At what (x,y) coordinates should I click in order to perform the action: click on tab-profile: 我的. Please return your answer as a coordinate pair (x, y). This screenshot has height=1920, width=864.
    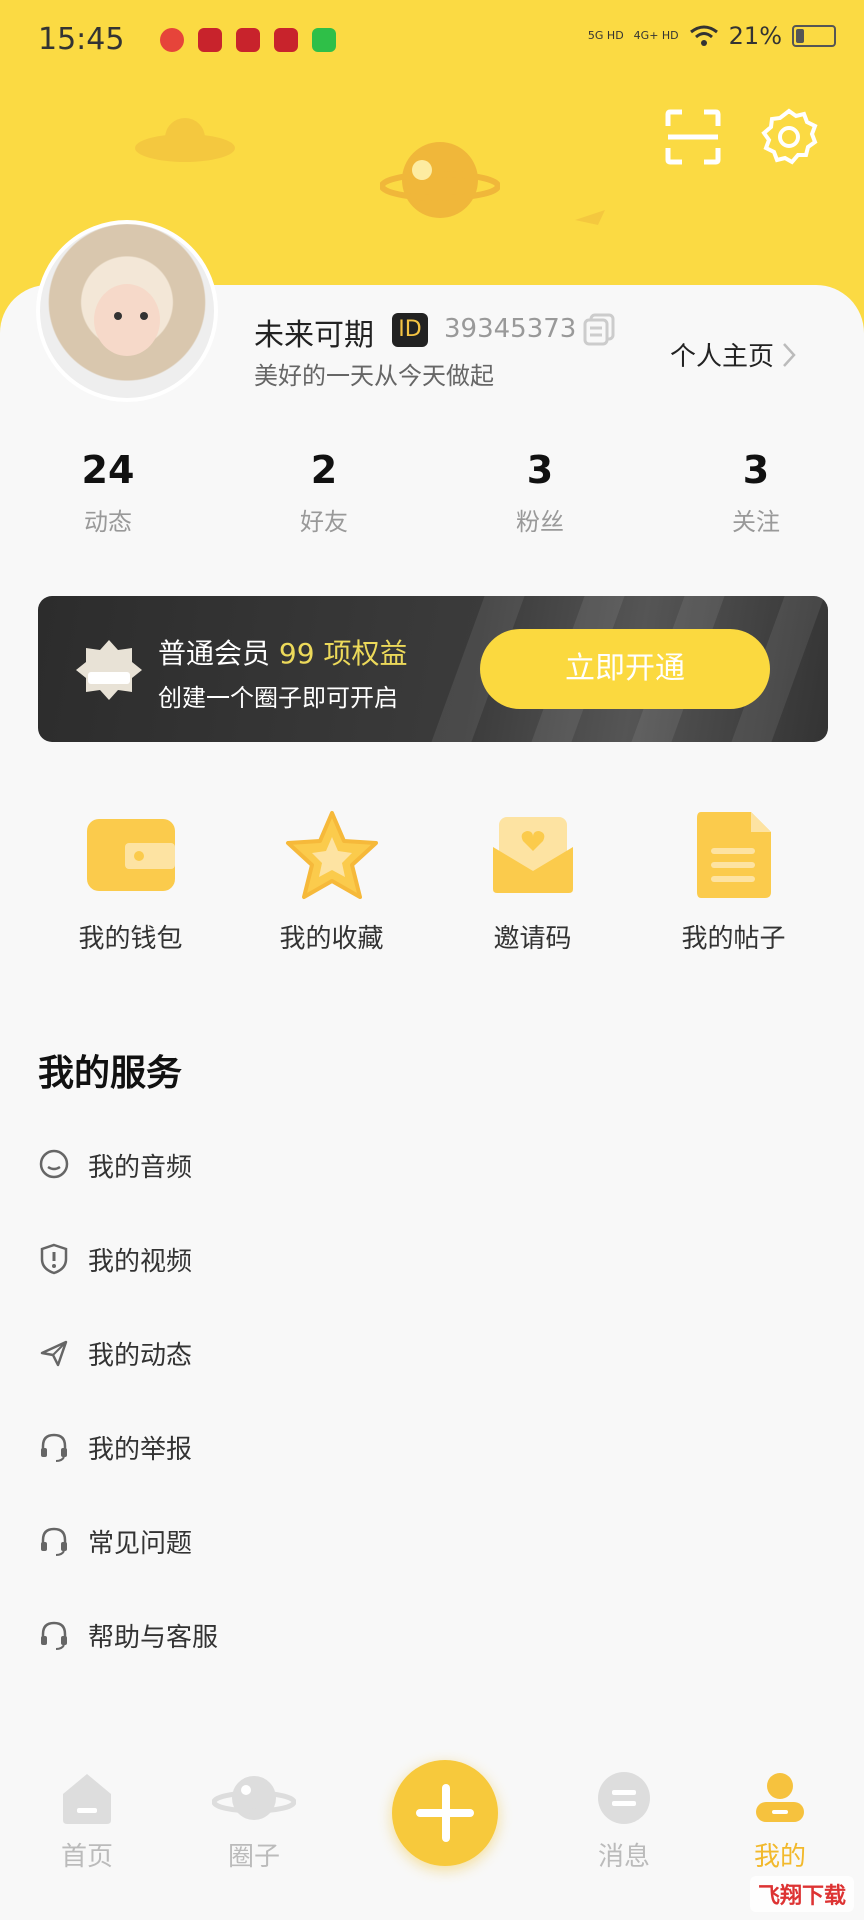
    Looking at the image, I should click on (780, 1821).